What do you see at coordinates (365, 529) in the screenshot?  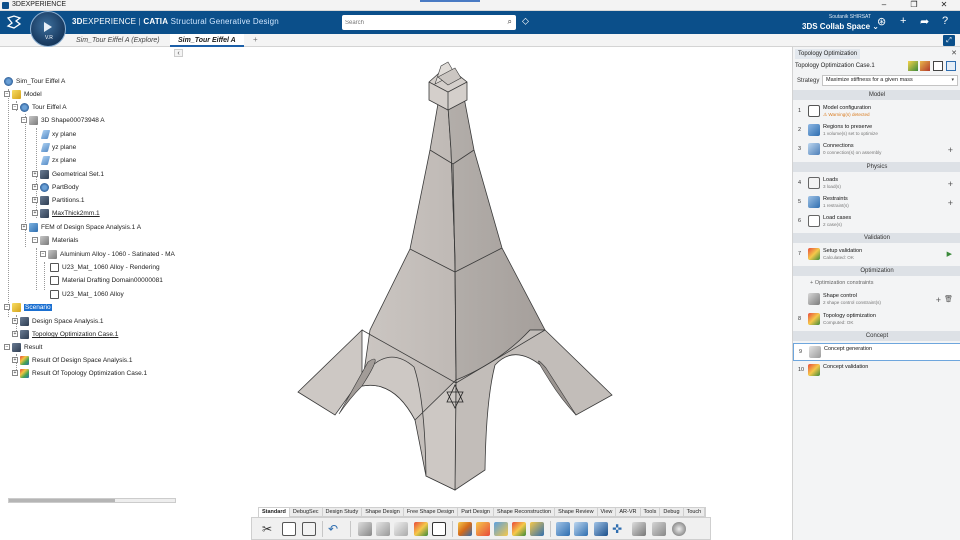 I see `hide-show-icon` at bounding box center [365, 529].